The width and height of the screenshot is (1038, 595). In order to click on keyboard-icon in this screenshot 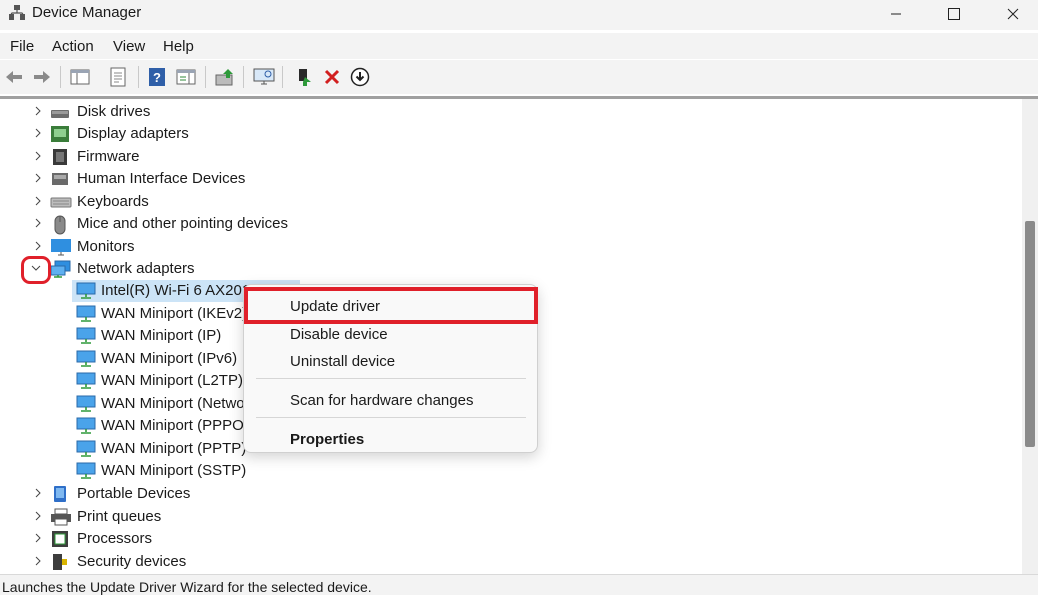, I will do `click(61, 202)`.